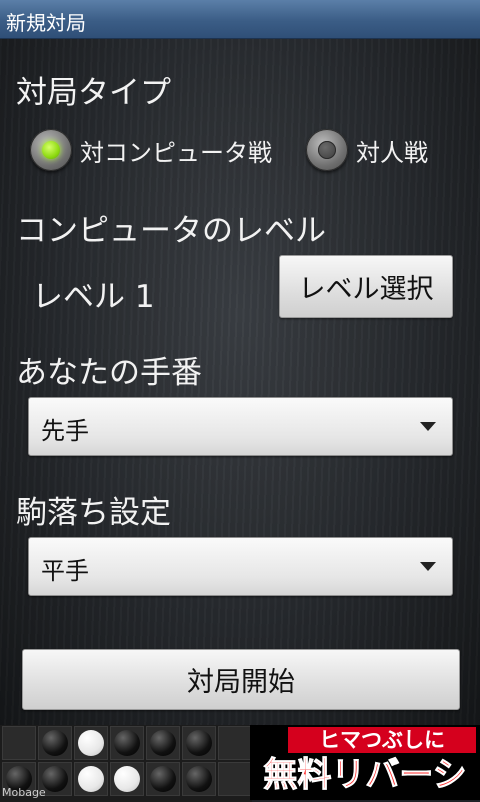  I want to click on turn-heading: あなたの手番, so click(109, 373).